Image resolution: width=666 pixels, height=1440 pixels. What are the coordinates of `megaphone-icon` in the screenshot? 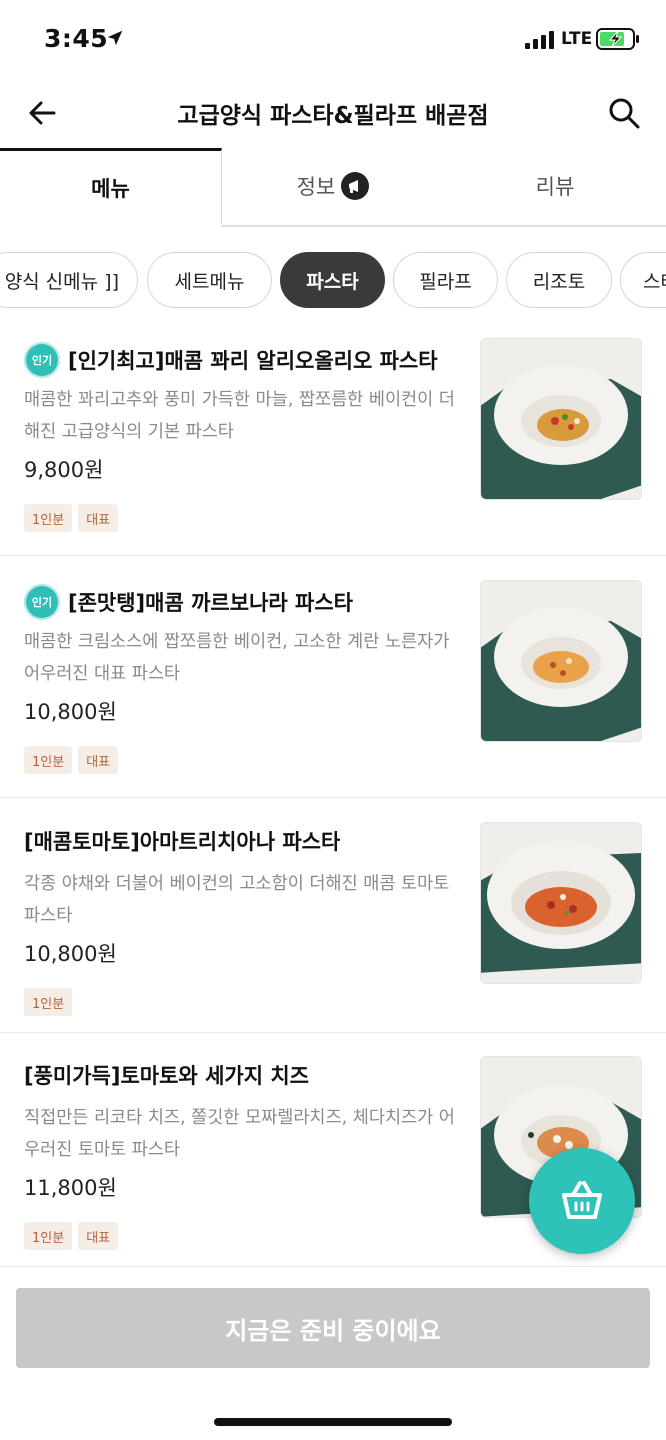 It's located at (355, 186).